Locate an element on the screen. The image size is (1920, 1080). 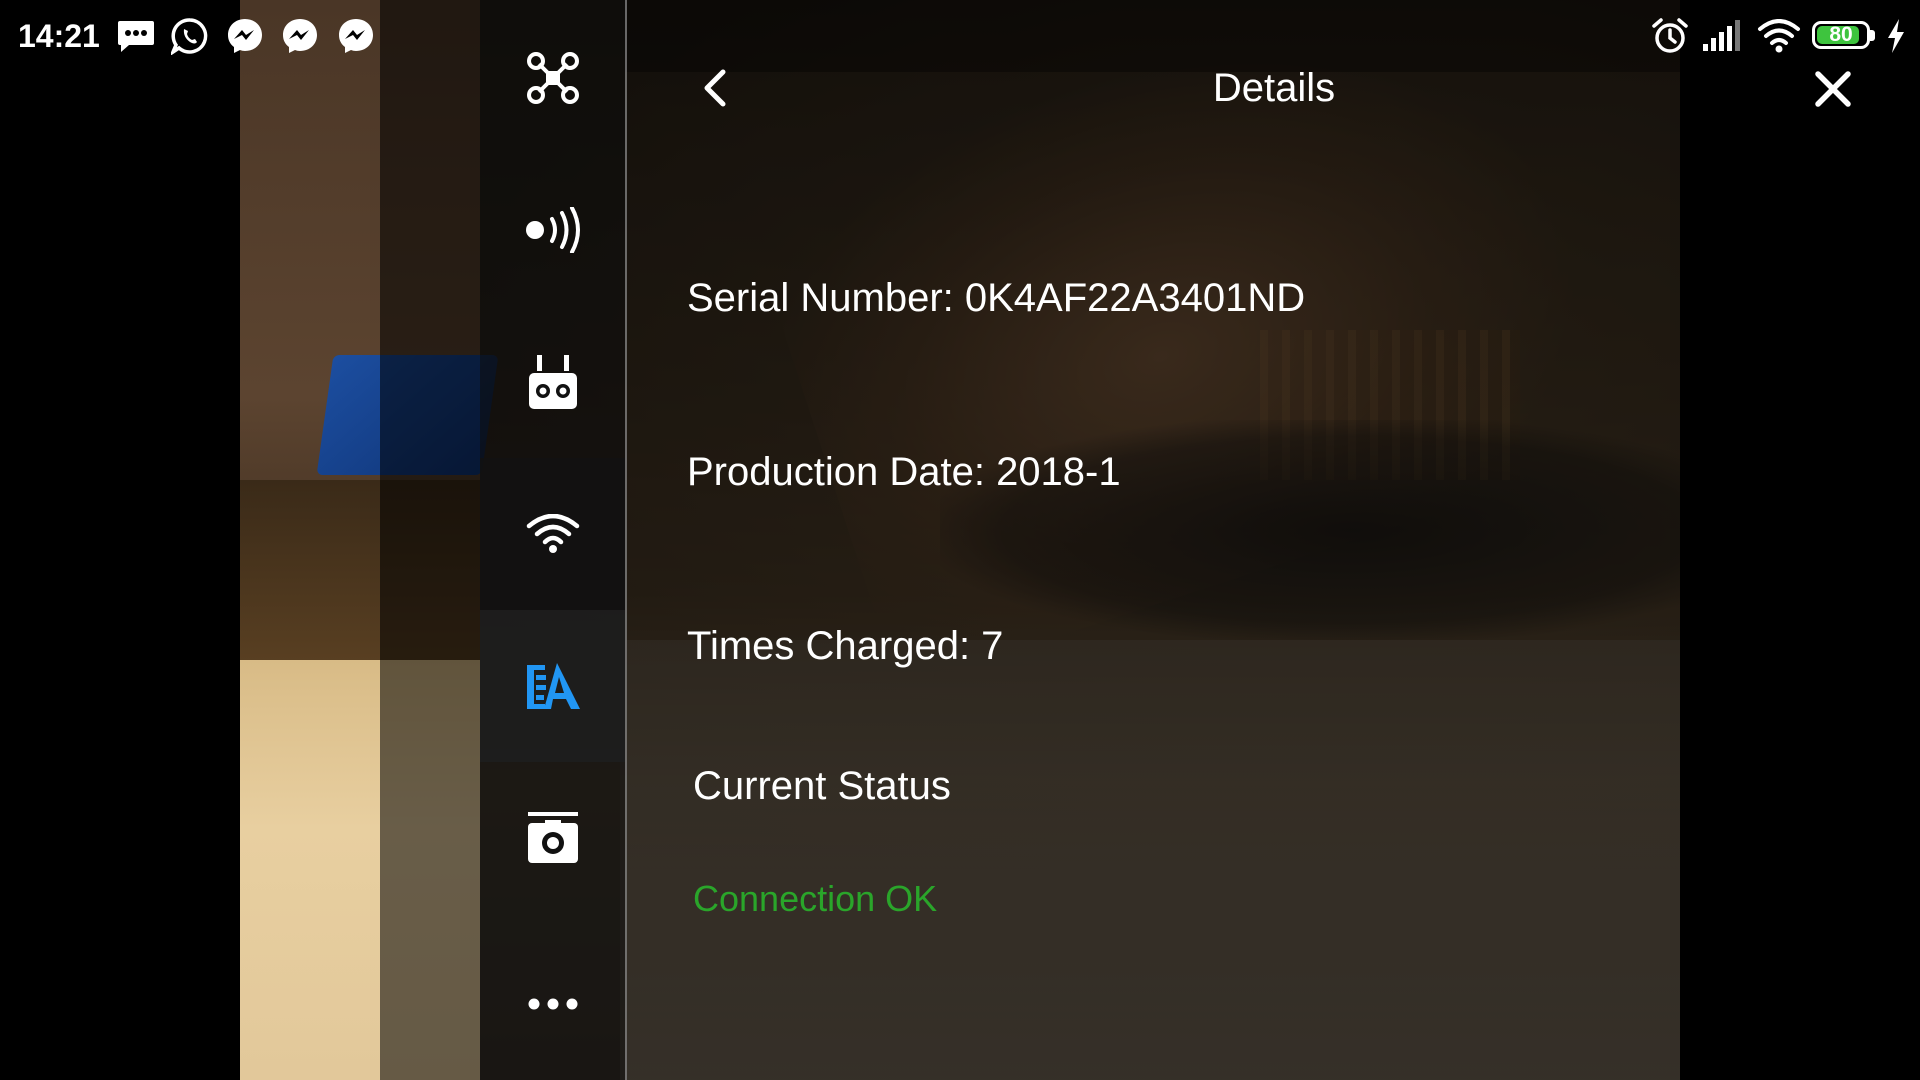
sidebar-item-wifi is located at coordinates (552, 534).